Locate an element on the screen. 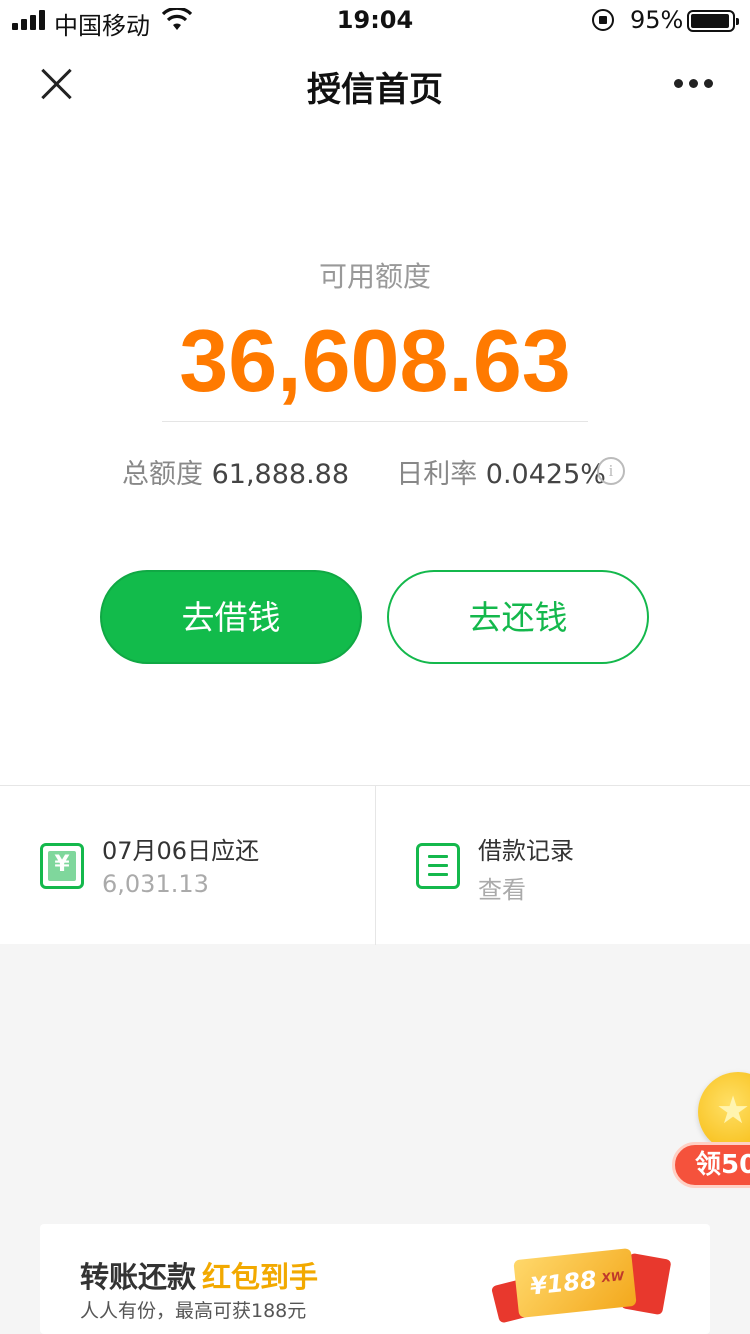 The image size is (750, 1334). coupon-tag: XW is located at coordinates (612, 1277).